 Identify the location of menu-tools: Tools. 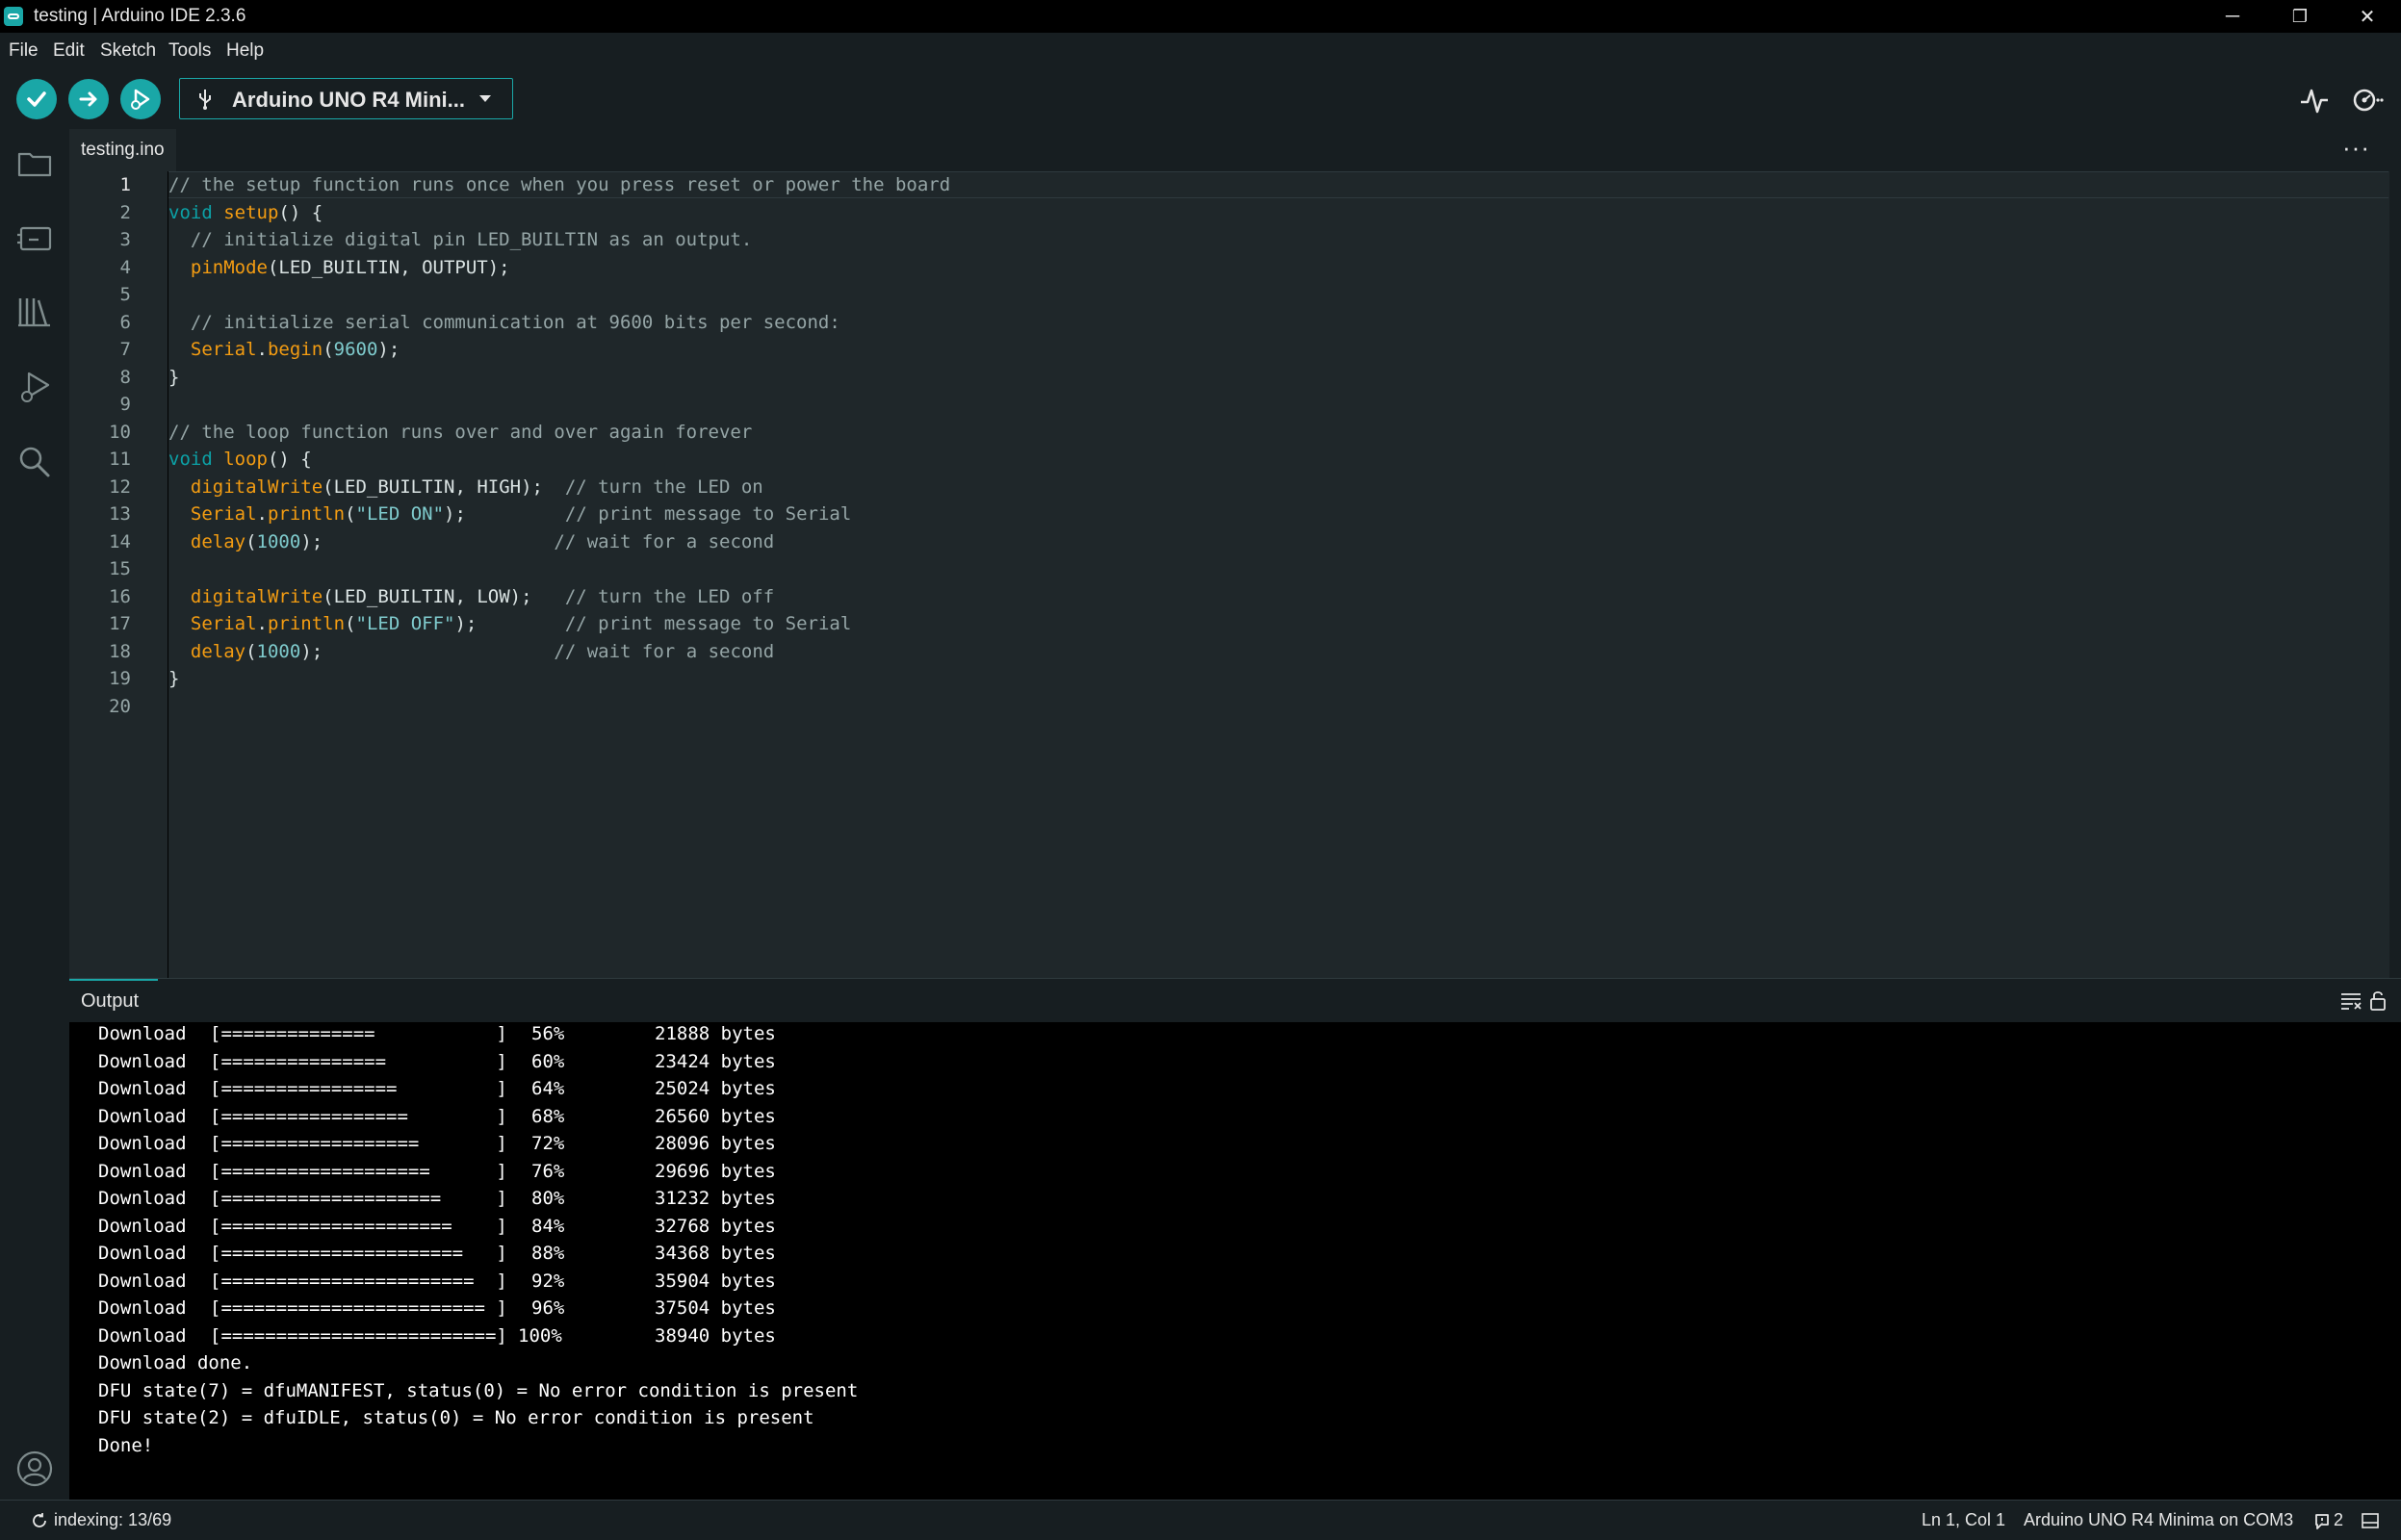
(189, 51).